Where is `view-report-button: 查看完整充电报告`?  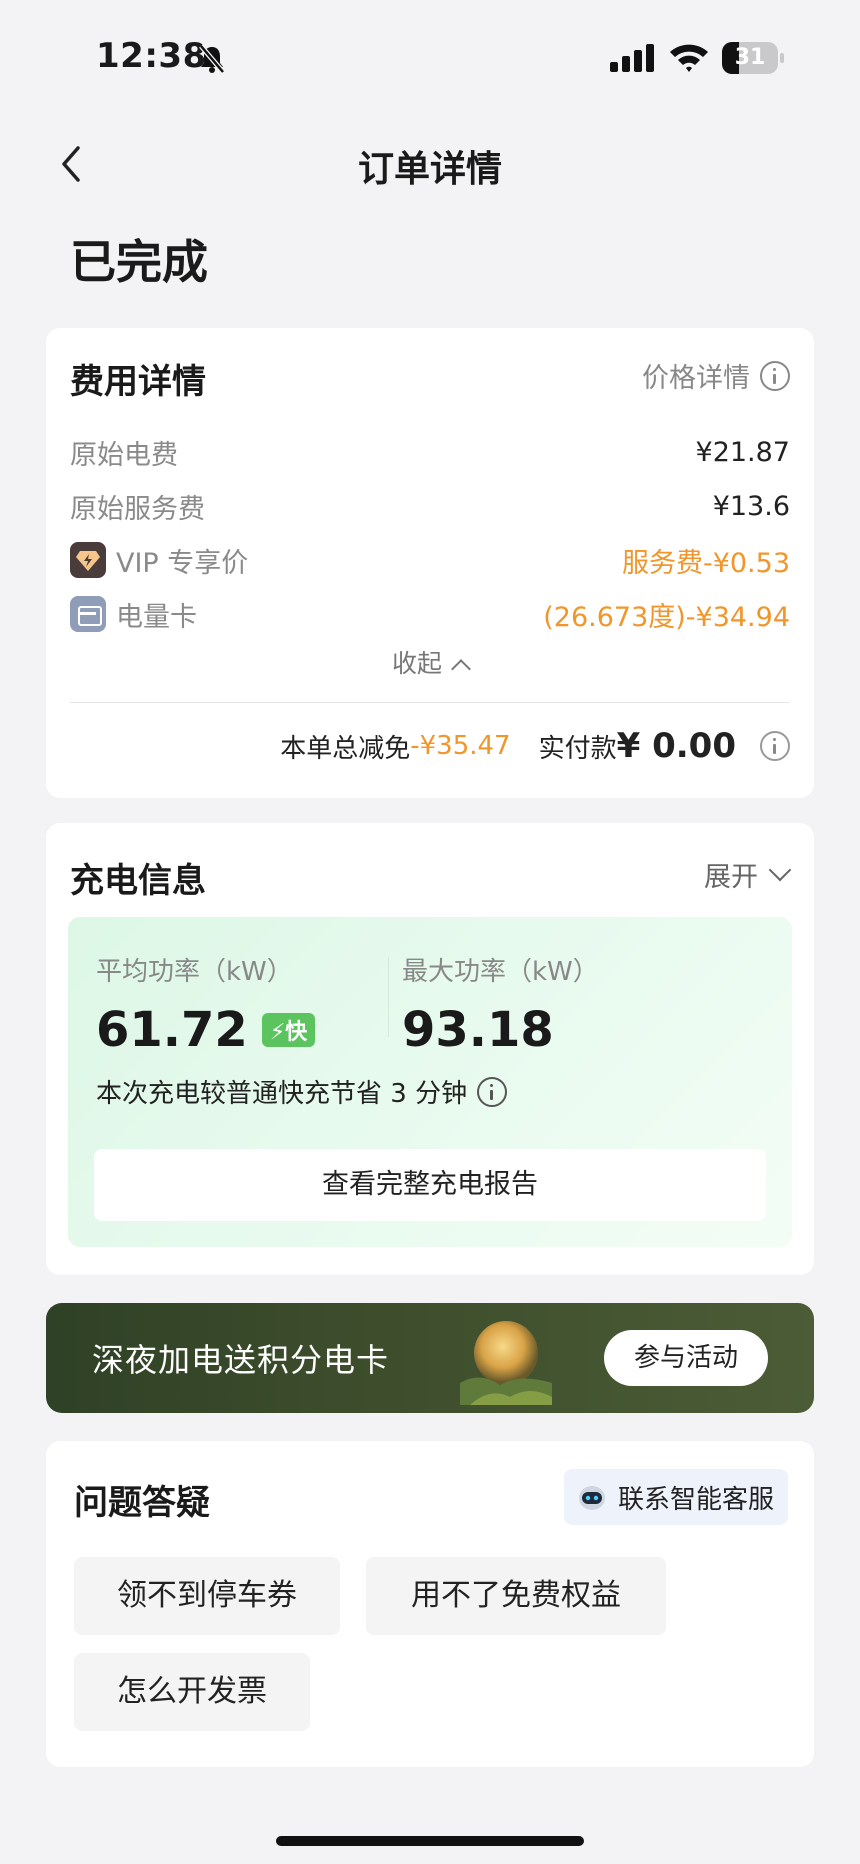
view-report-button: 查看完整充电报告 is located at coordinates (430, 1185).